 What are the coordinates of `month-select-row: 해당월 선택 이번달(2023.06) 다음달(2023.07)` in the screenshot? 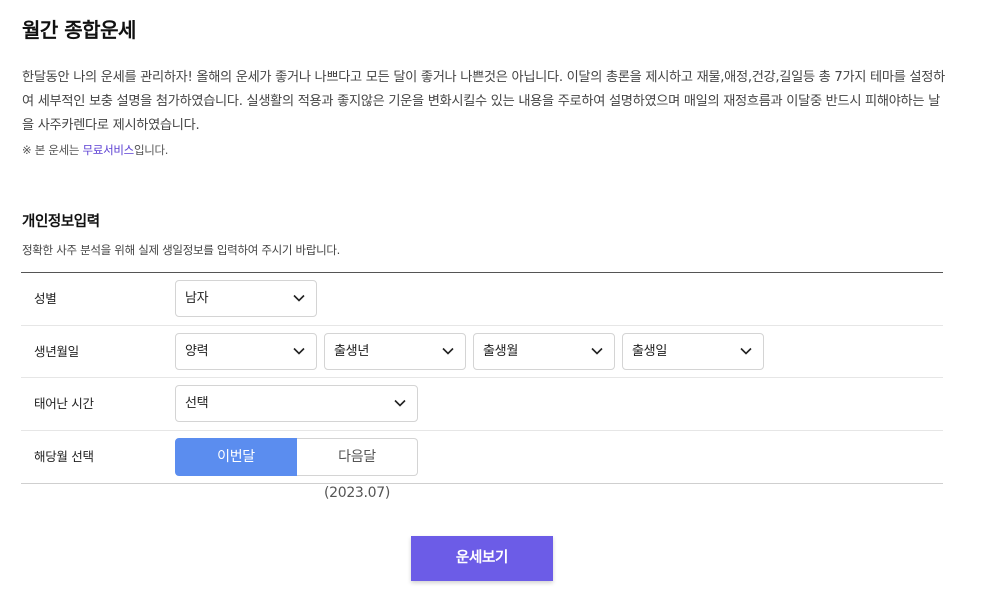 It's located at (482, 466).